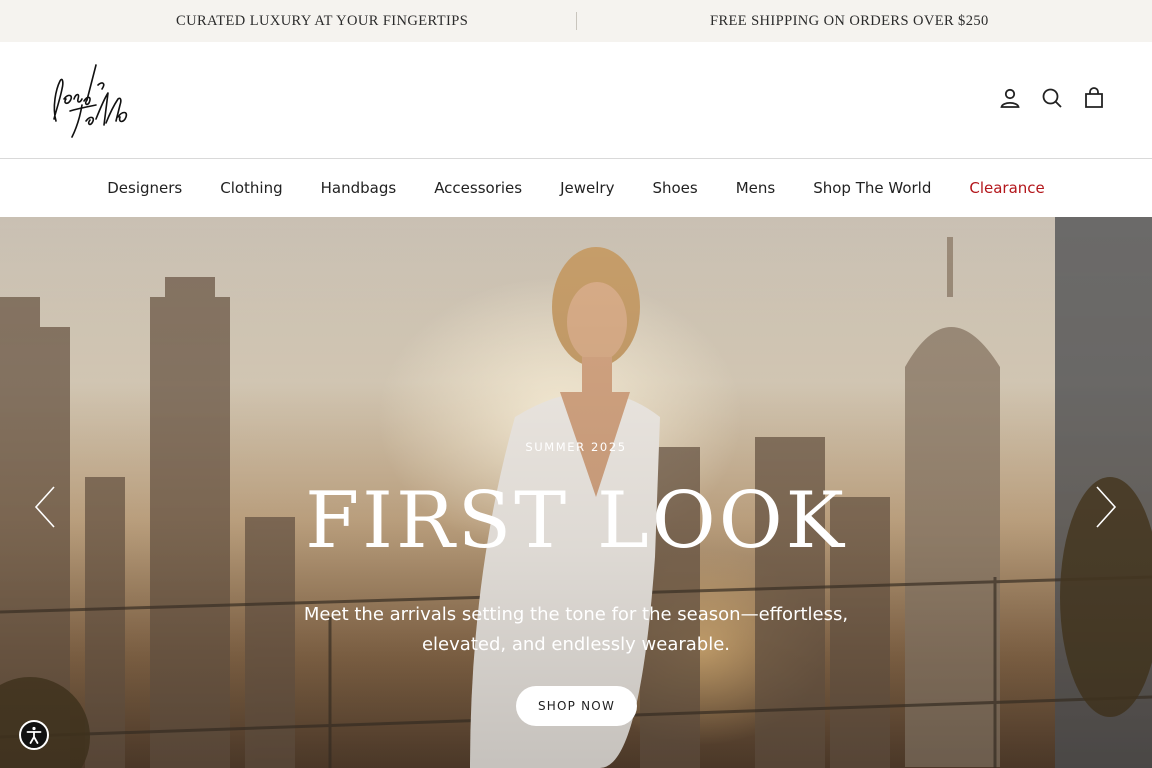 This screenshot has width=1152, height=768. Describe the element at coordinates (674, 188) in the screenshot. I see `nav-item-shoes: Shoes` at that location.